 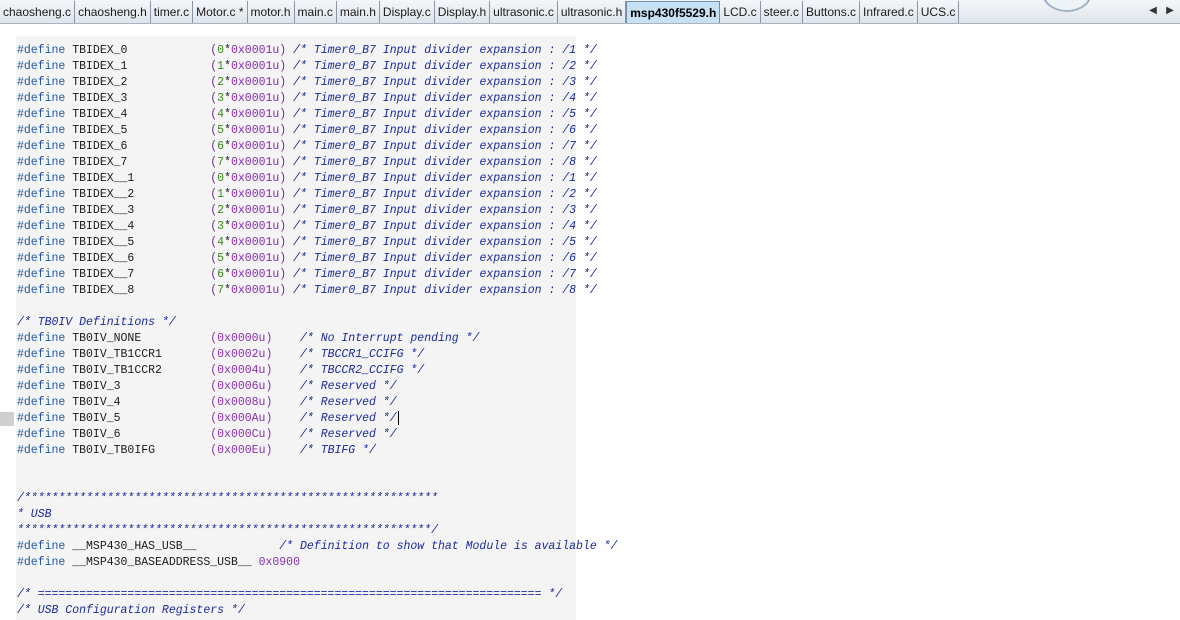 I want to click on tab-display-c: Display.c, so click(x=407, y=12).